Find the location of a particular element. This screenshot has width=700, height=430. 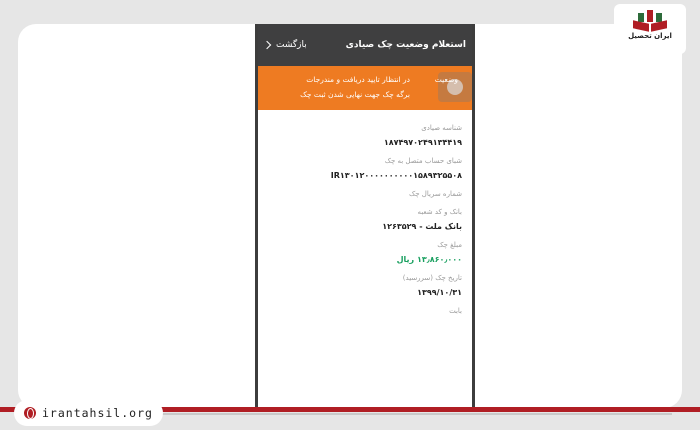

field-value: ۱۸۷۴۹۷۰۲۴۹۱۳۴۴۱۹ is located at coordinates (422, 142).